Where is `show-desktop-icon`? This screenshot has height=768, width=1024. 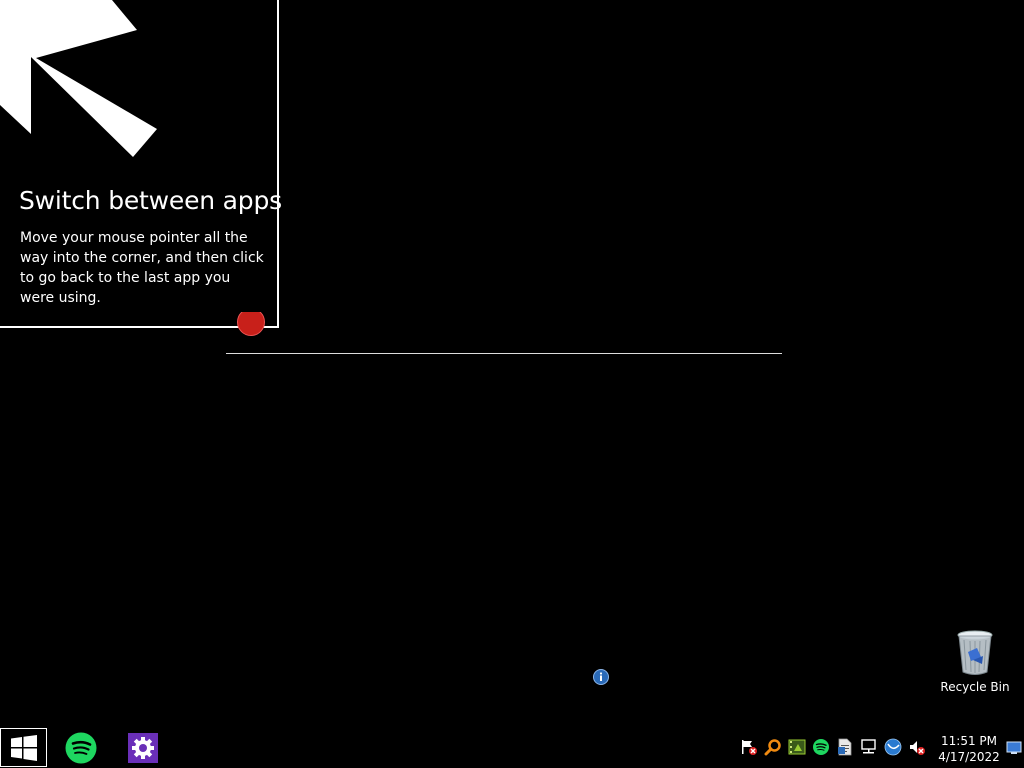
show-desktop-icon is located at coordinates (1014, 748).